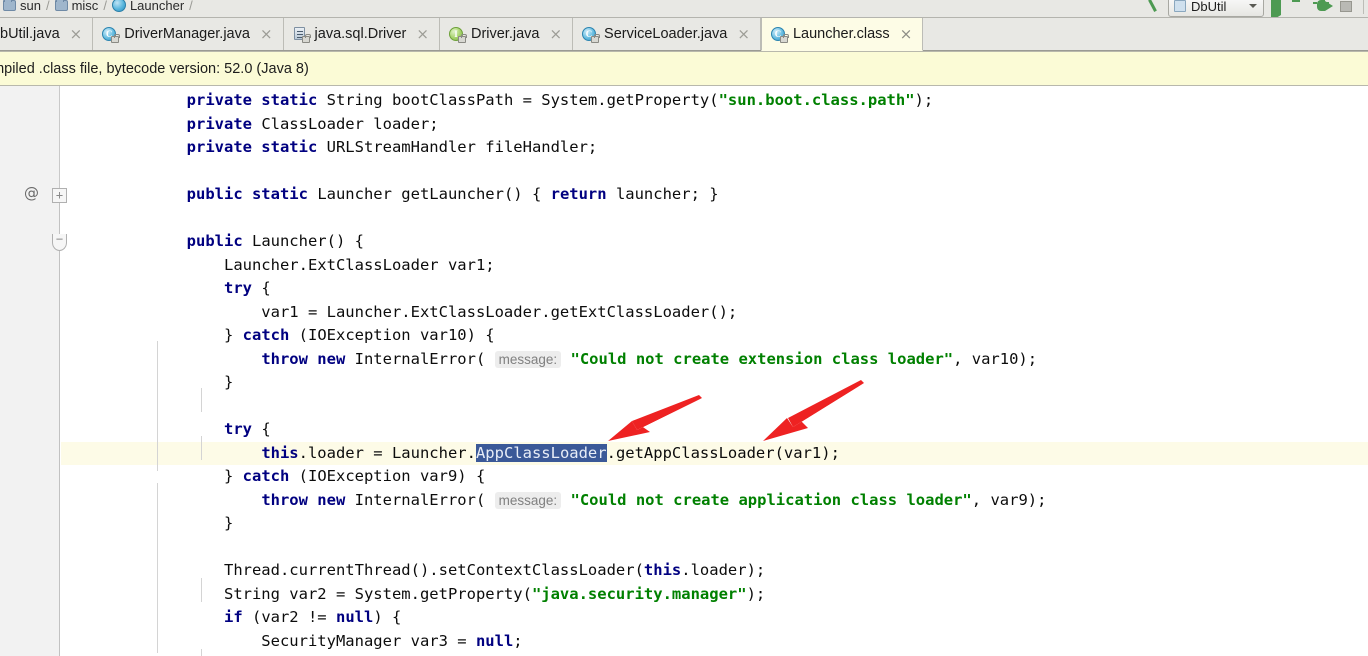  What do you see at coordinates (528, 359) in the screenshot?
I see `parameter-hint: message:` at bounding box center [528, 359].